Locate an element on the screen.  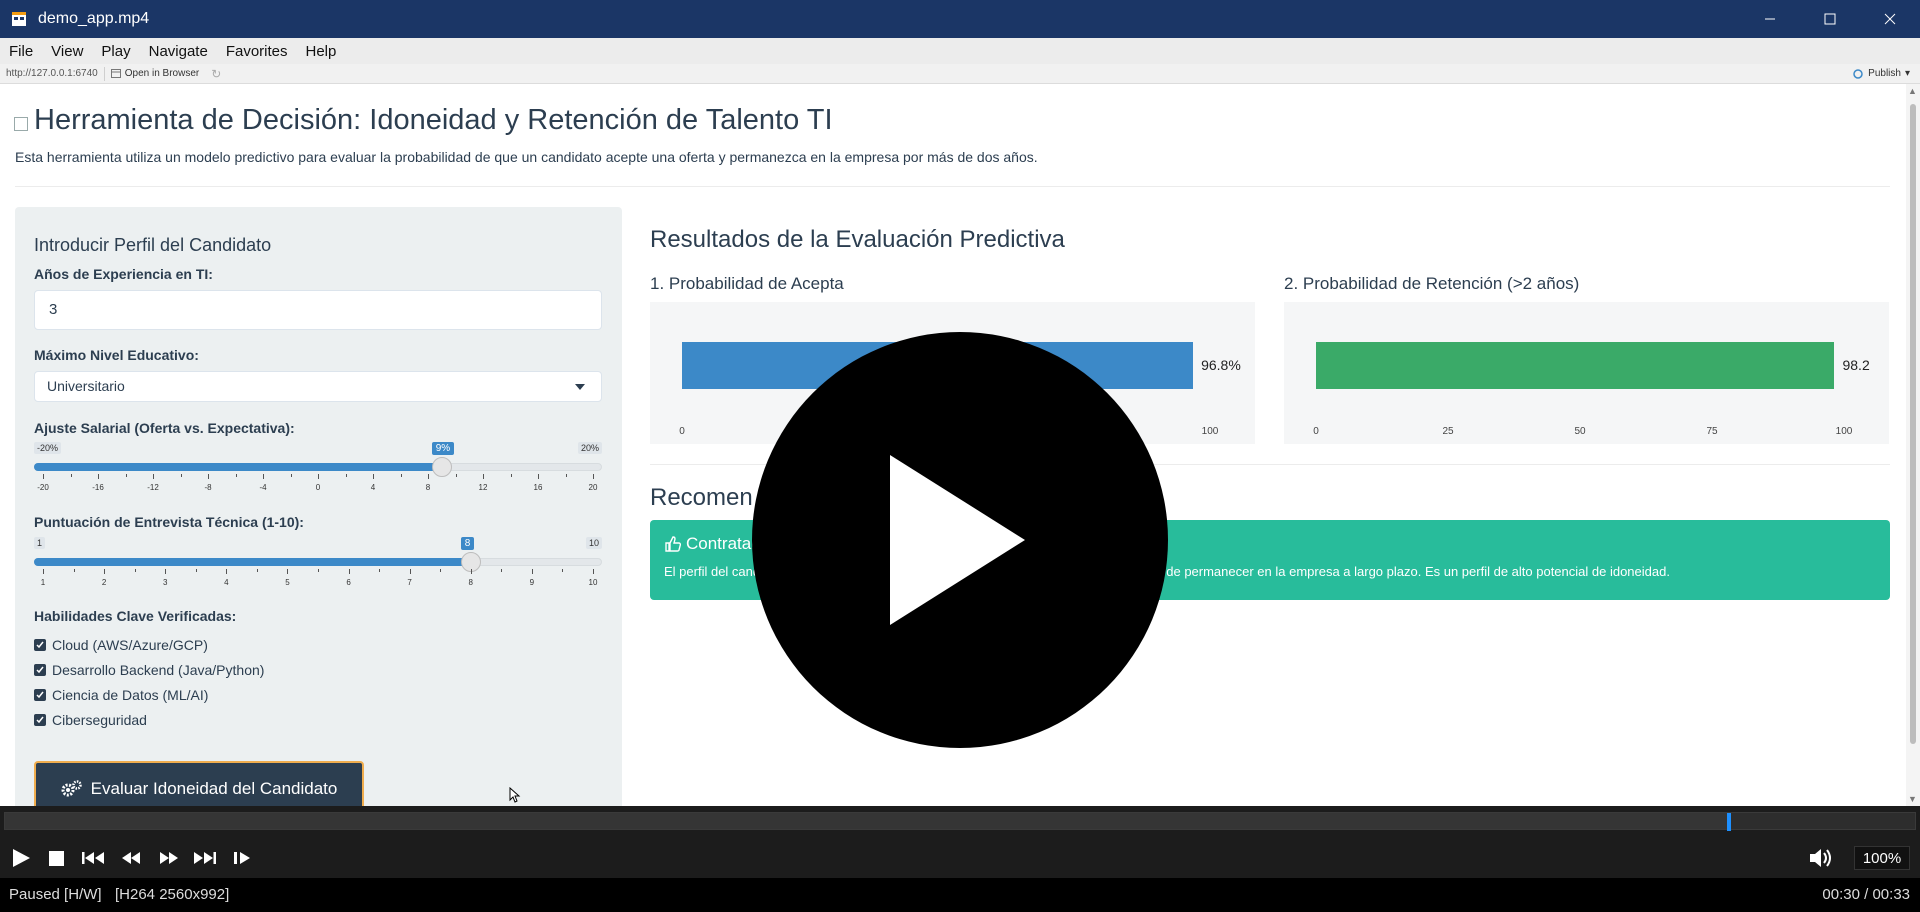
previous-button is located at coordinates (93, 858).